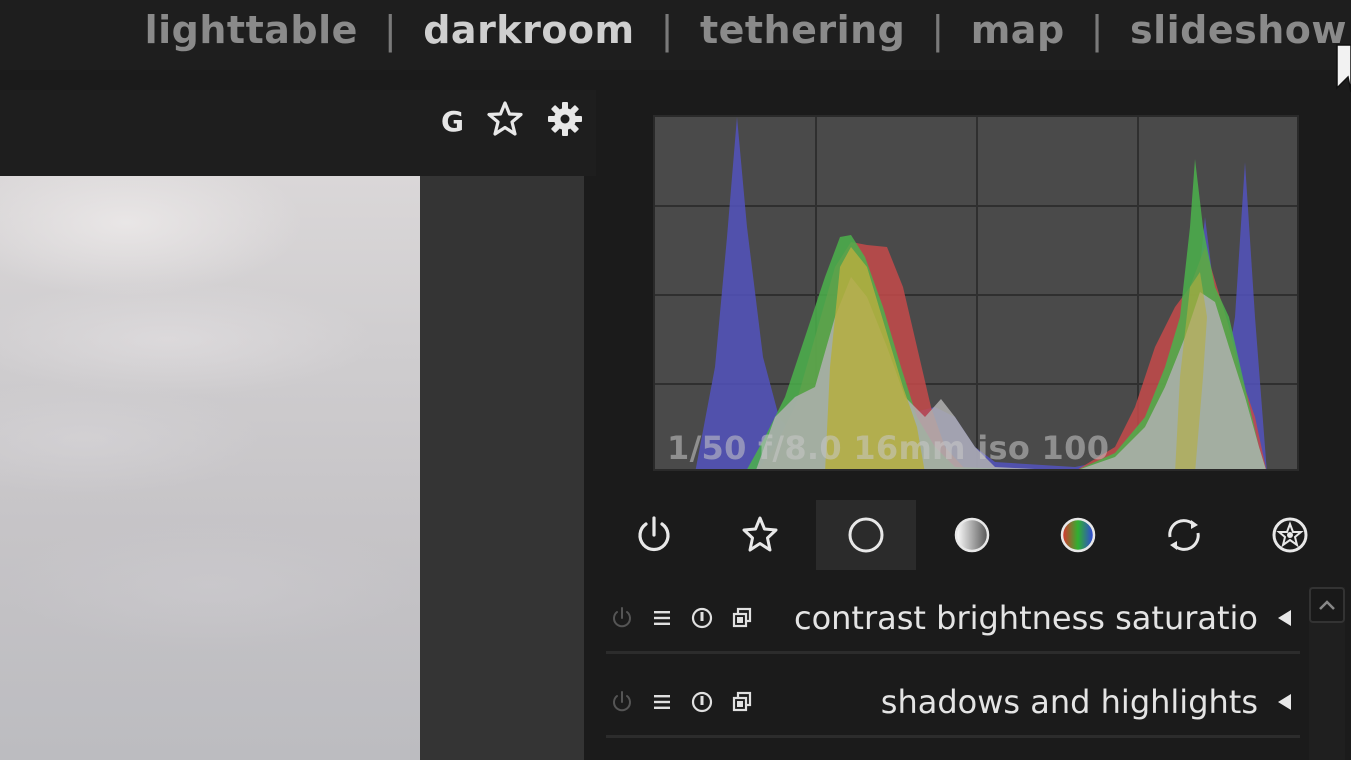 This screenshot has width=1351, height=760. I want to click on group-basic, so click(866, 535).